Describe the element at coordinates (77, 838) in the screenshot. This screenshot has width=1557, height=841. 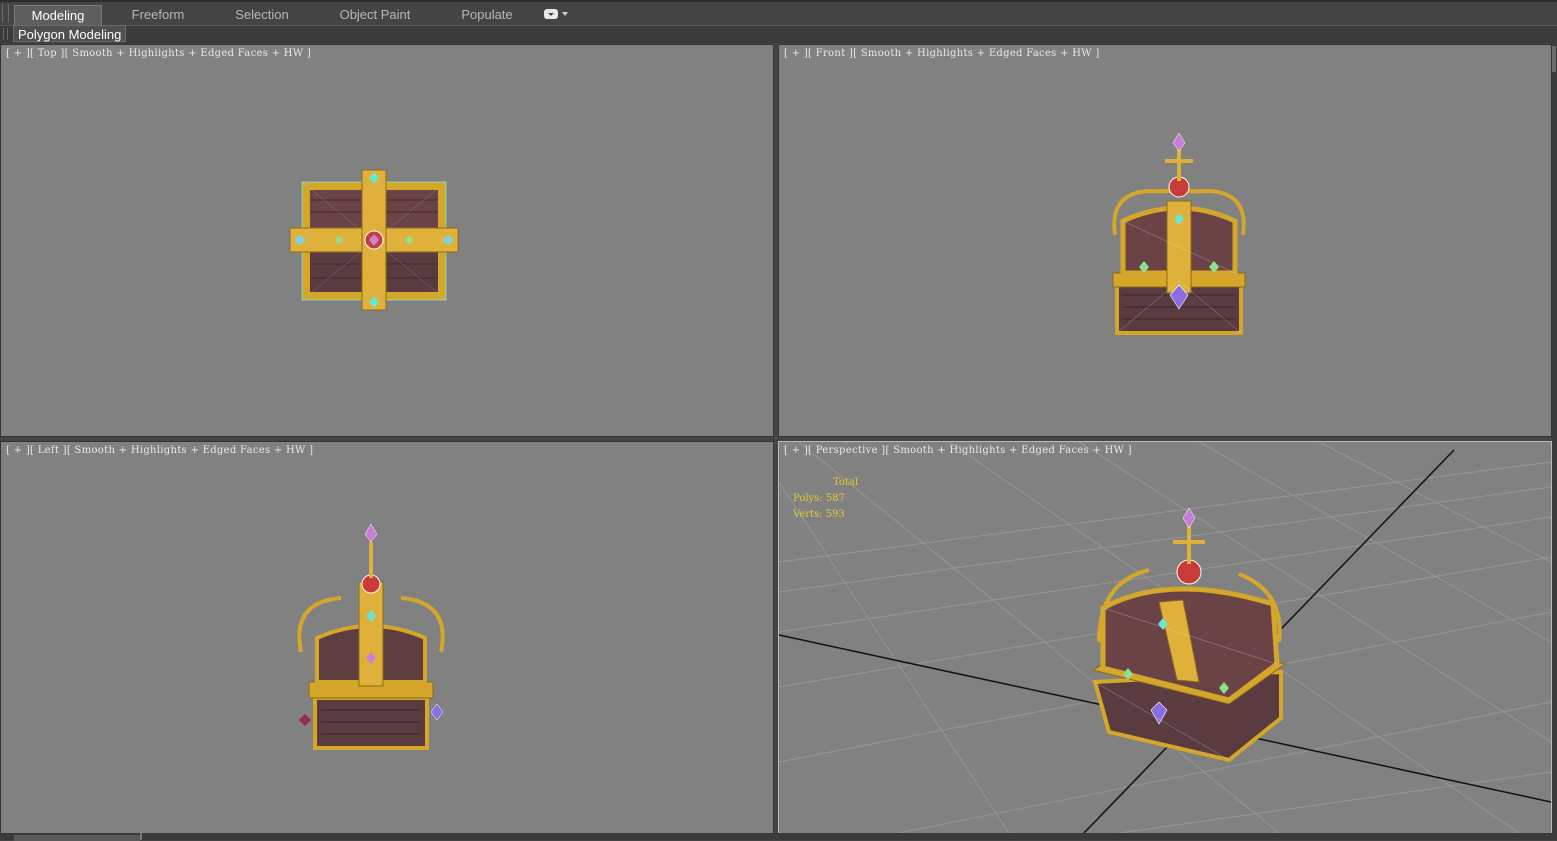
I see `time-slider` at that location.